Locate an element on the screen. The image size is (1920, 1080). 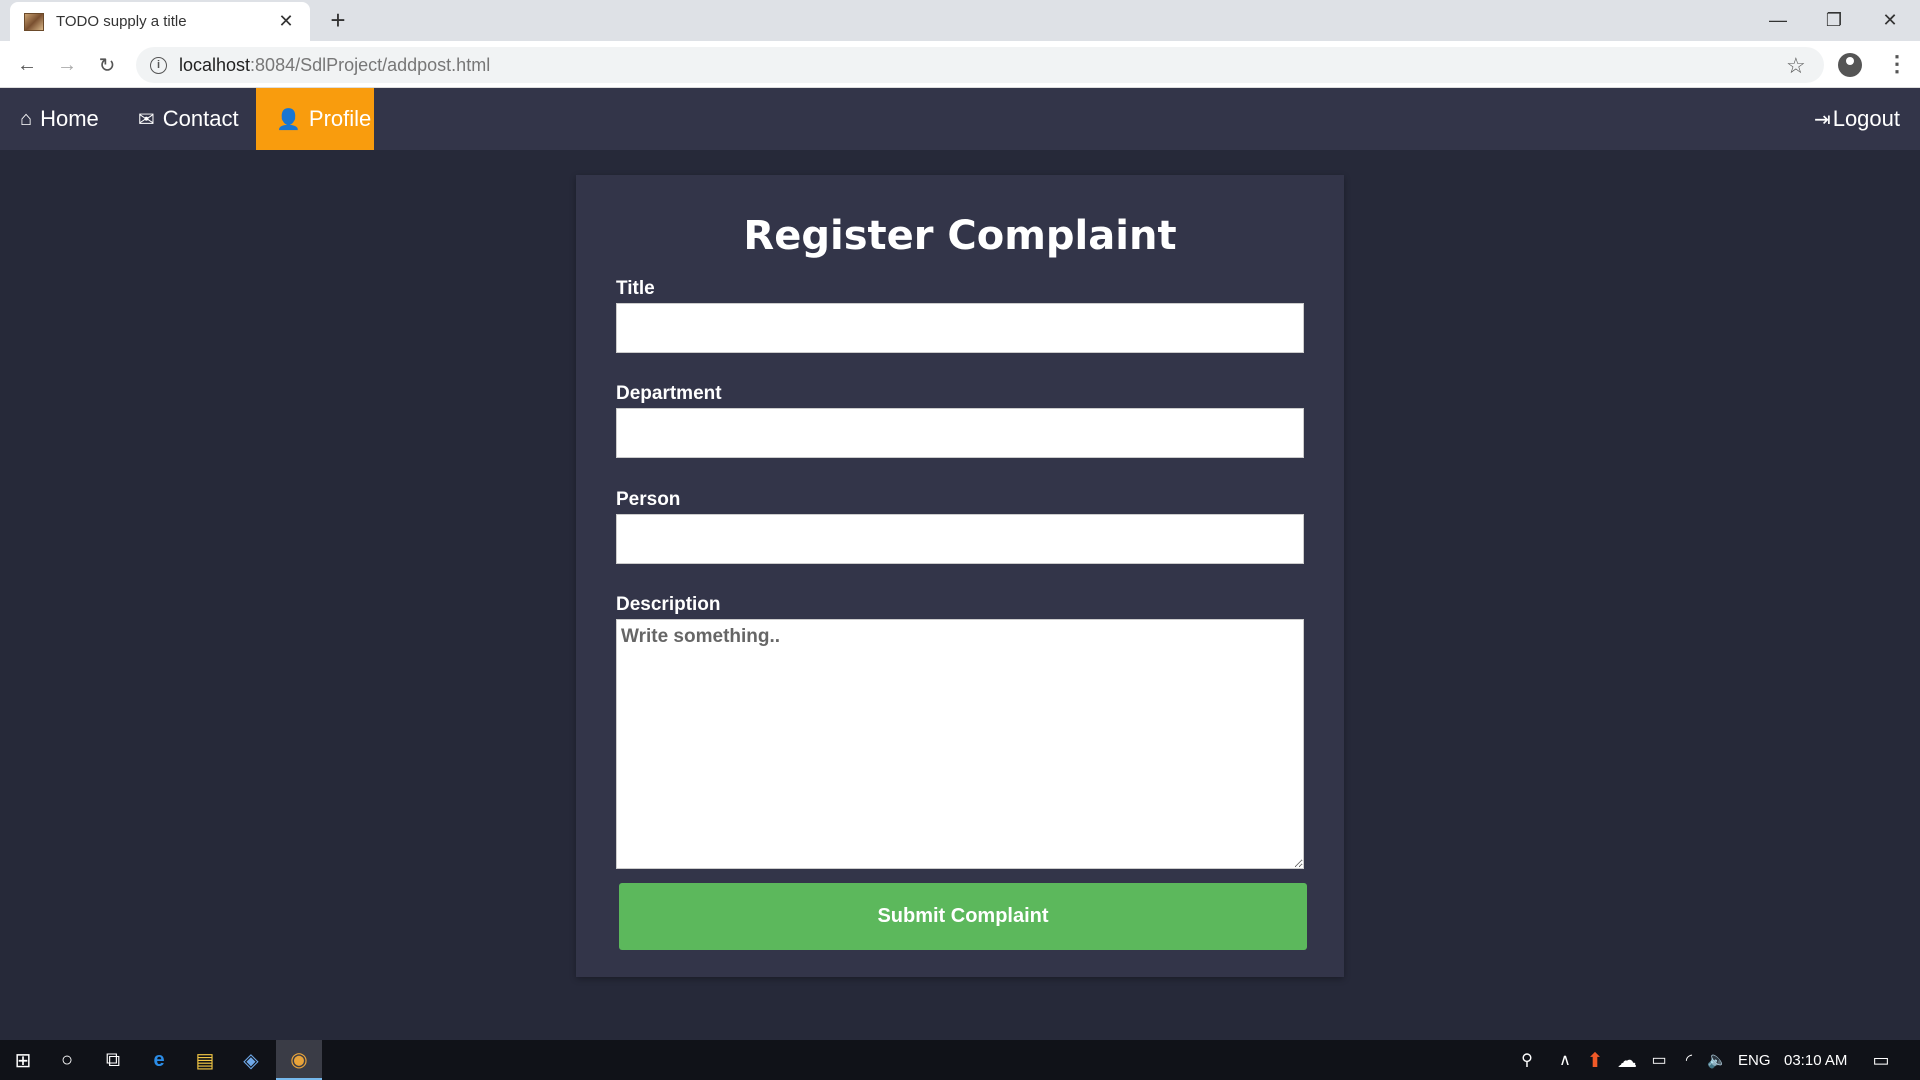
file-explorer-icon: ▤ is located at coordinates (205, 1060).